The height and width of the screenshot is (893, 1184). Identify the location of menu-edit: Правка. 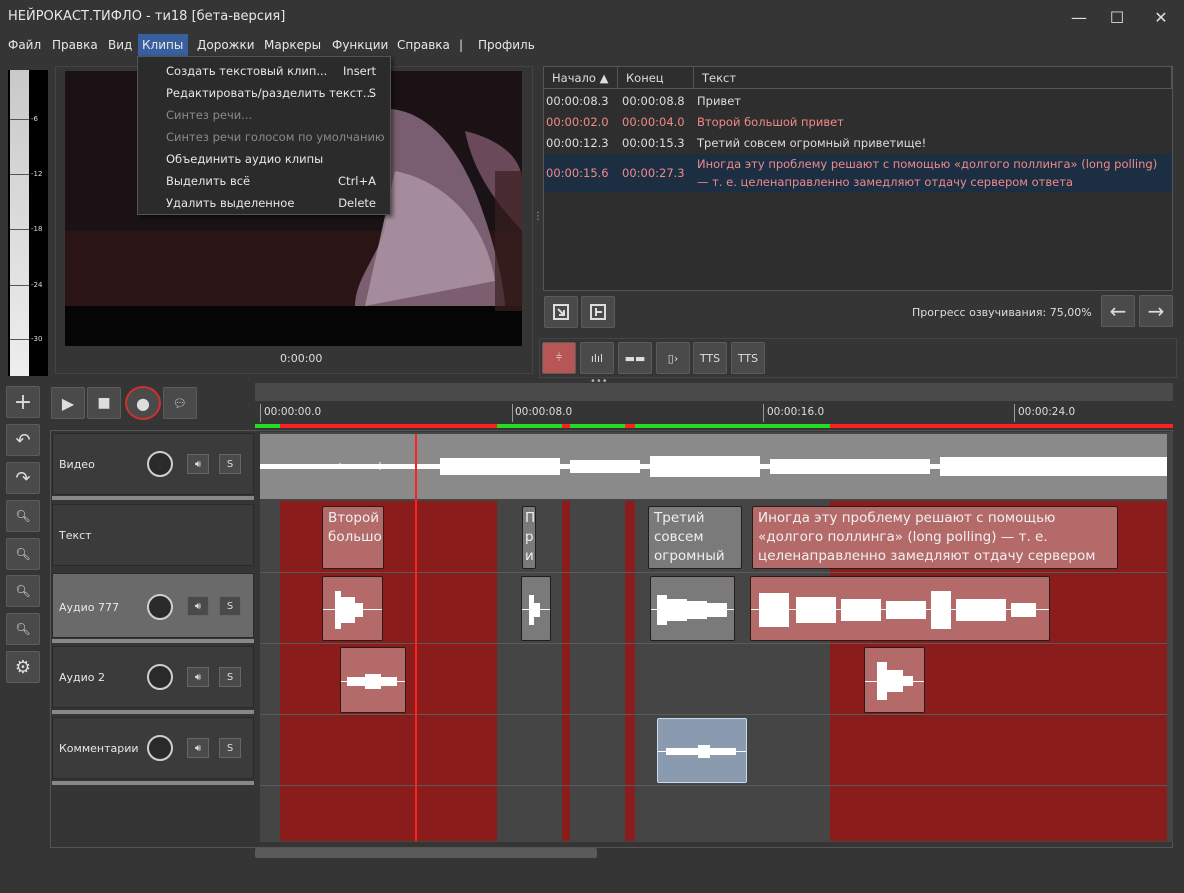
(75, 45).